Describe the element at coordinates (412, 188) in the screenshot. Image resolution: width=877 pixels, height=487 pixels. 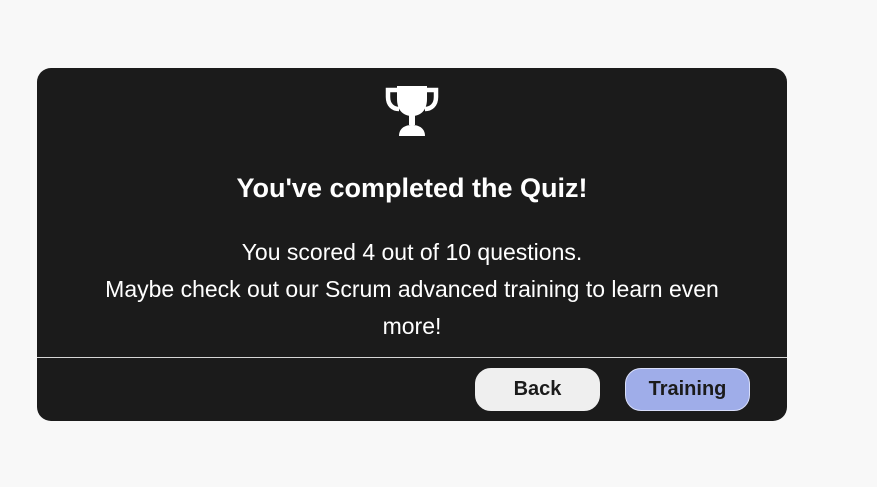
I see `dialog-title: You've completed the Quiz!` at that location.